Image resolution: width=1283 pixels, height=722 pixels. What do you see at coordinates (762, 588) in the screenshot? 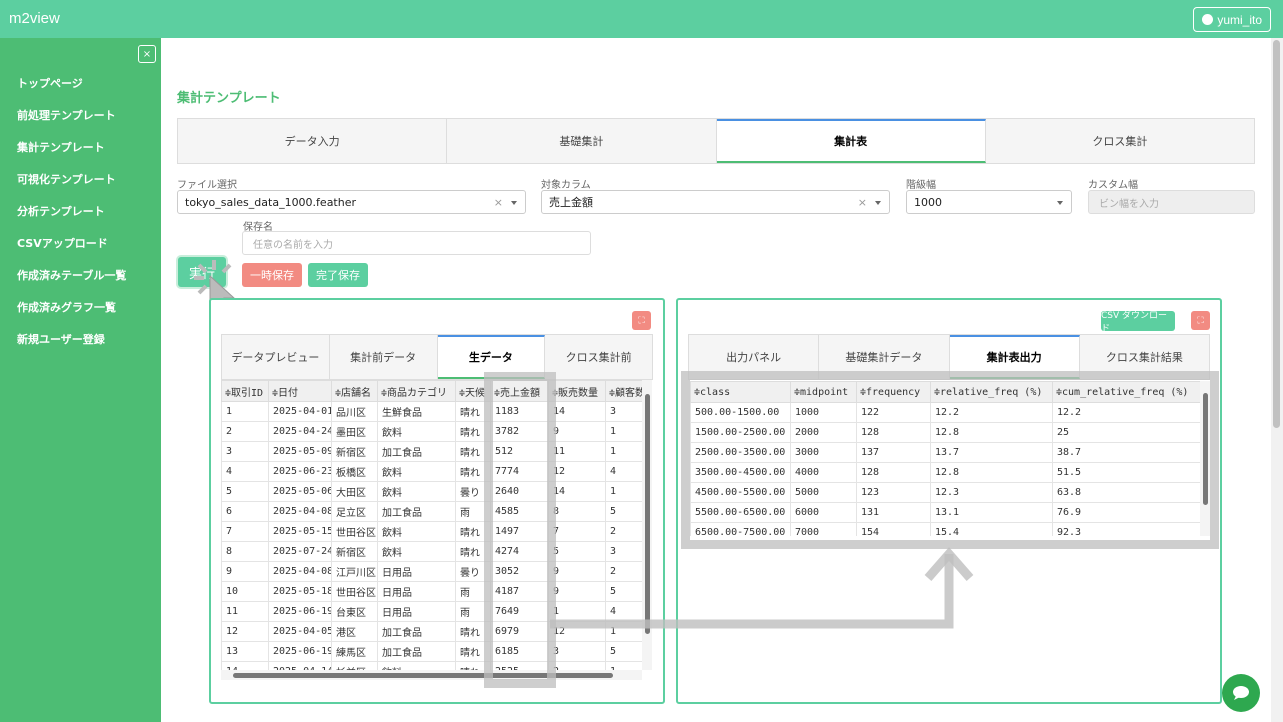
I see `flow-arrow-icon` at bounding box center [762, 588].